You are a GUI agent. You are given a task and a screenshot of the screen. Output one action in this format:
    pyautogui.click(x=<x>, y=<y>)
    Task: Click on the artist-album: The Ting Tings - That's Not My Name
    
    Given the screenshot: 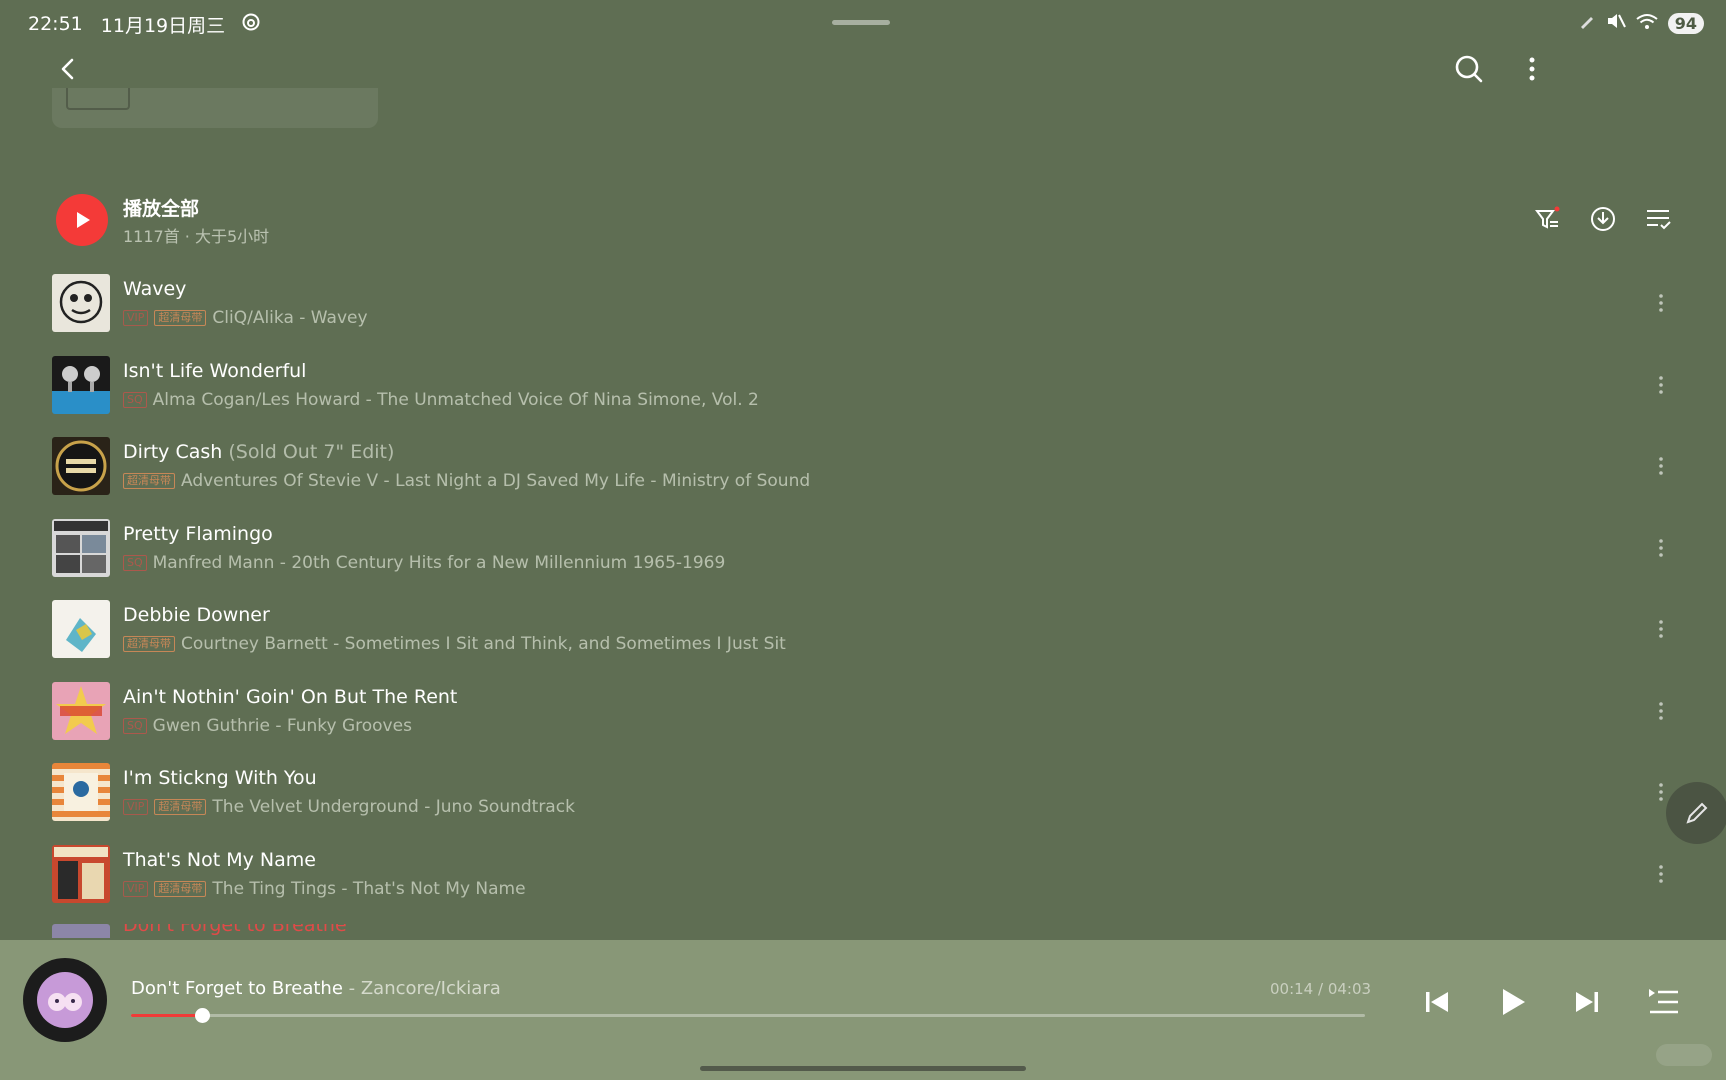 What is the action you would take?
    pyautogui.click(x=369, y=888)
    